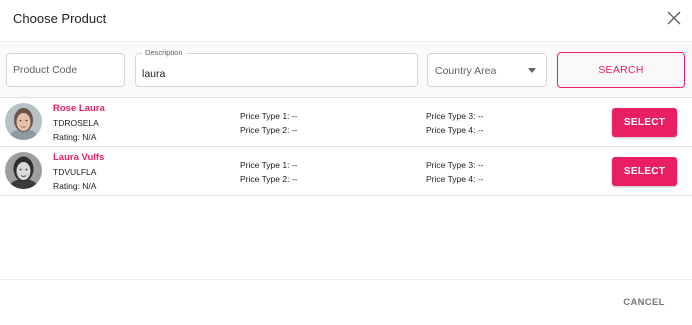  Describe the element at coordinates (346, 279) in the screenshot. I see `footer-divider` at that location.